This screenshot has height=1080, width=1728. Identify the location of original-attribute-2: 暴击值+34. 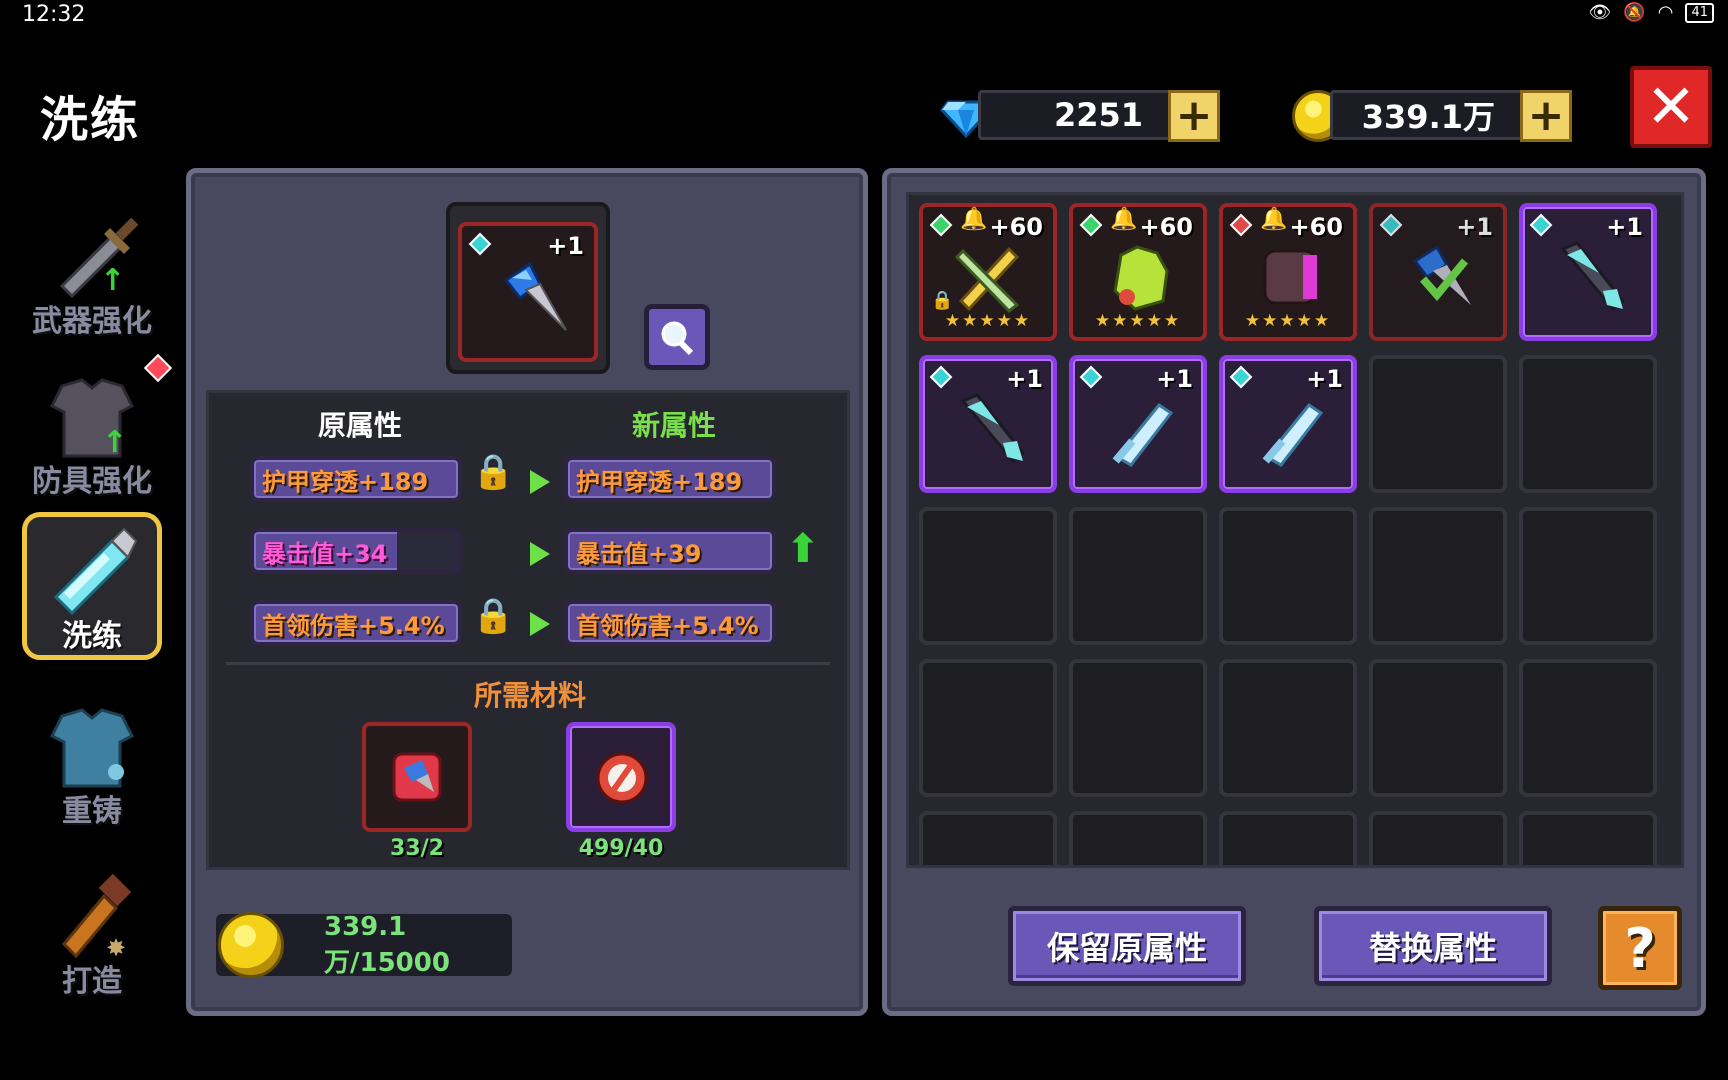
(356, 551).